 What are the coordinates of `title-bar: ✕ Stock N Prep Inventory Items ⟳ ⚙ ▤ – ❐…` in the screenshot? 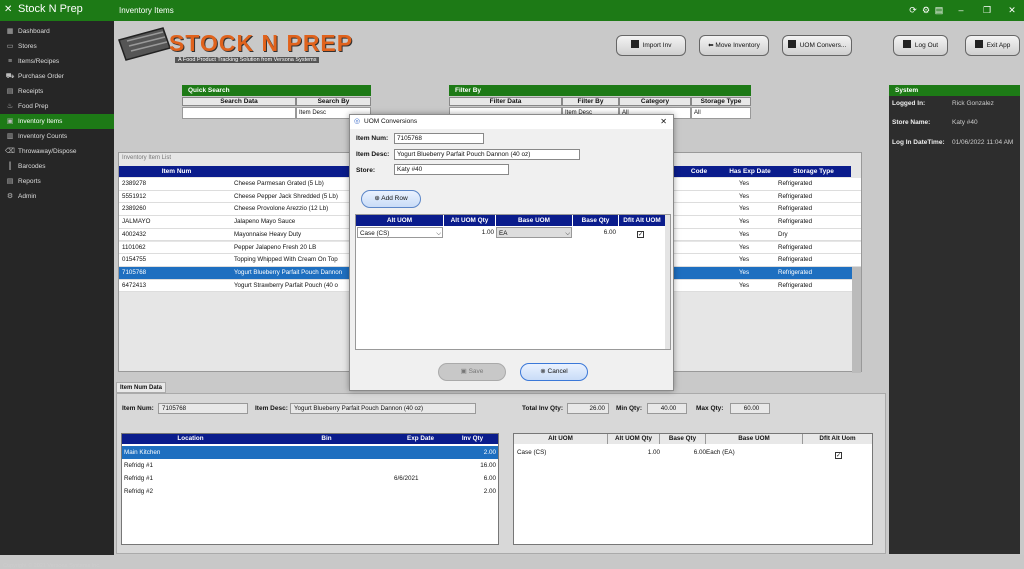 It's located at (512, 10).